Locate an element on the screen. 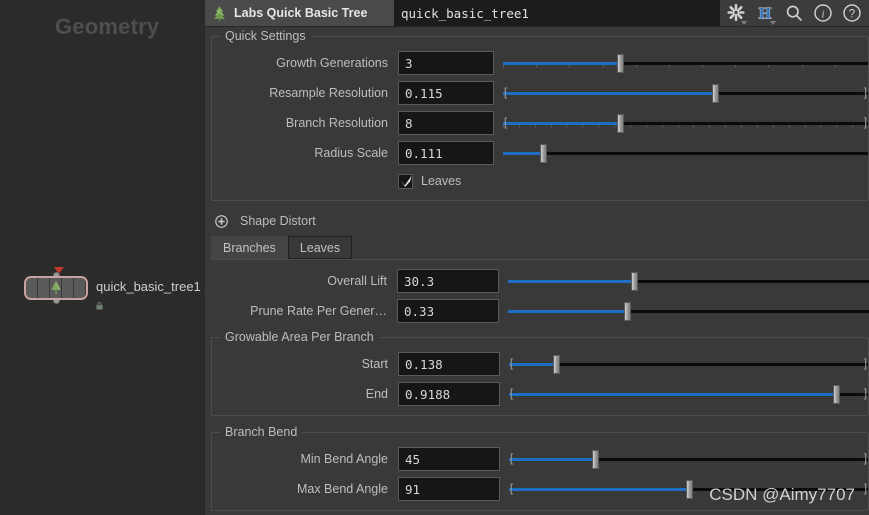 The image size is (869, 515). node-path-value: quick_basic_tree1 is located at coordinates (465, 13).